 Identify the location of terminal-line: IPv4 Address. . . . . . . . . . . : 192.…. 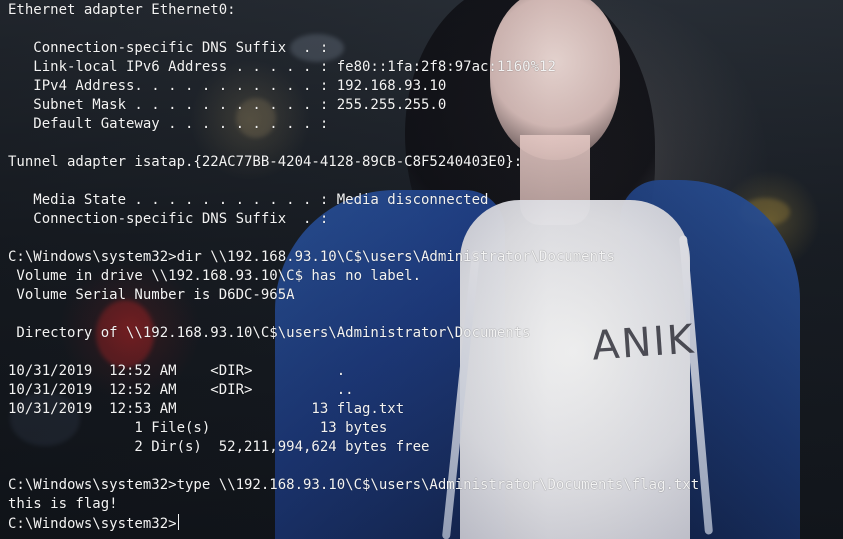
(227, 86).